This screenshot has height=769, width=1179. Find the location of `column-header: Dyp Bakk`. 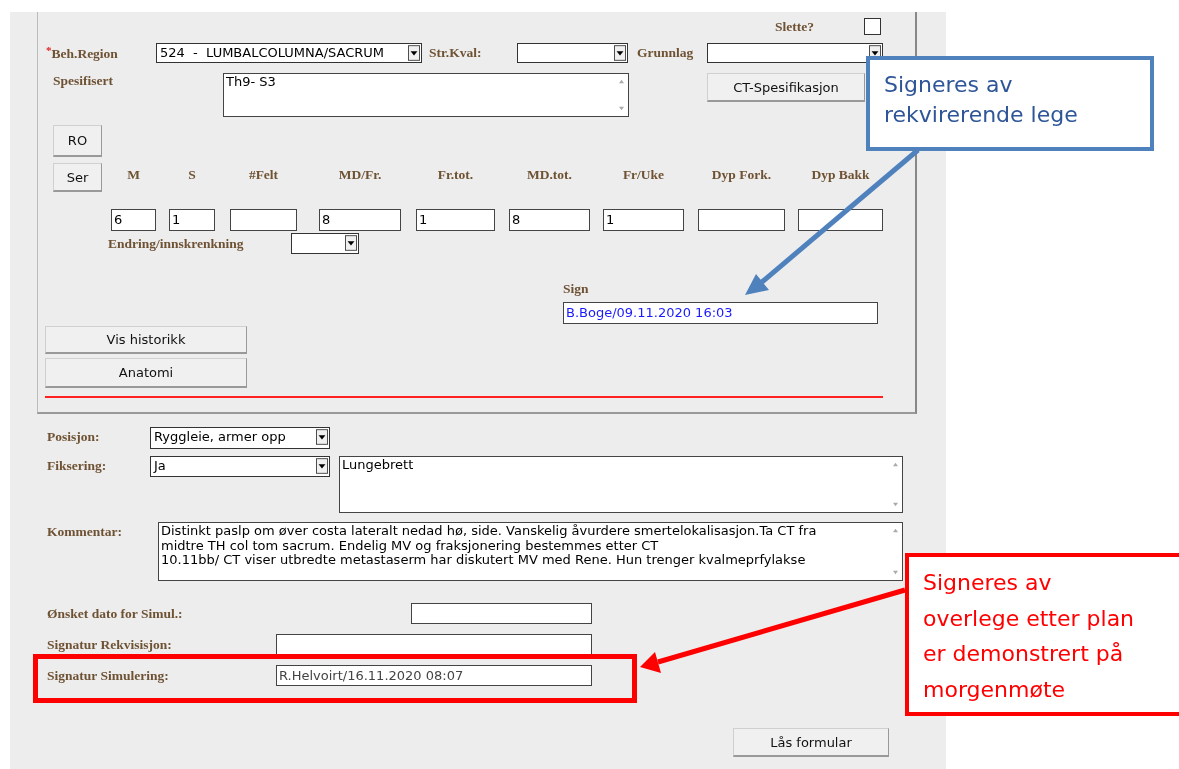

column-header: Dyp Bakk is located at coordinates (840, 175).